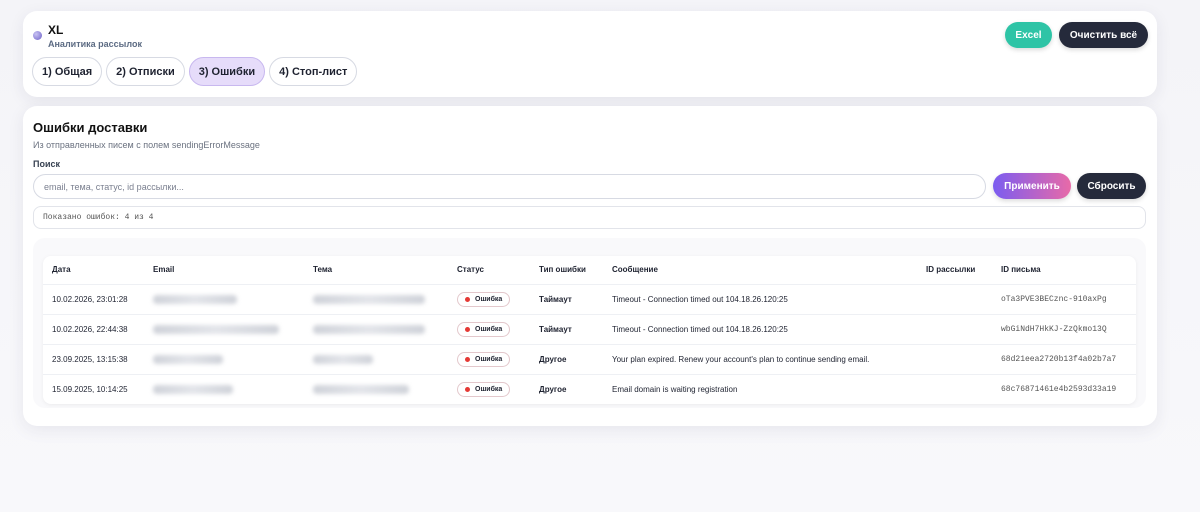  What do you see at coordinates (1103, 35) in the screenshot?
I see `clear-all-button: Очистить всё` at bounding box center [1103, 35].